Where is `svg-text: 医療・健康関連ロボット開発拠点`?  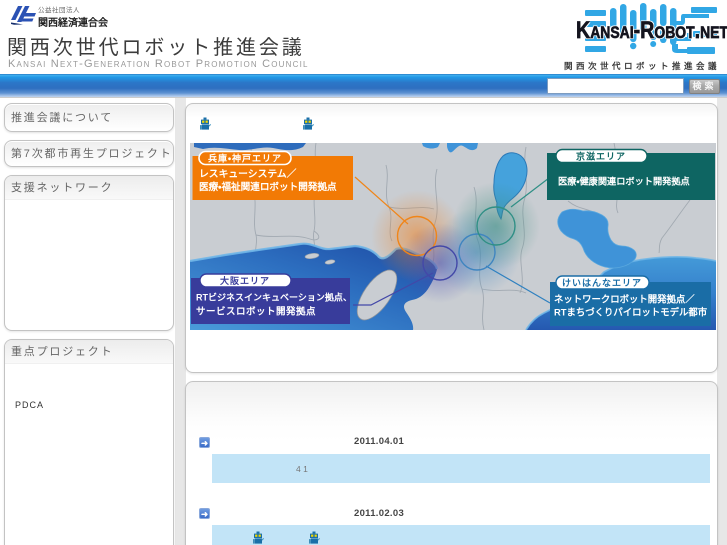
svg-text: 医療・健康関連ロボット開発拠点 is located at coordinates (624, 181).